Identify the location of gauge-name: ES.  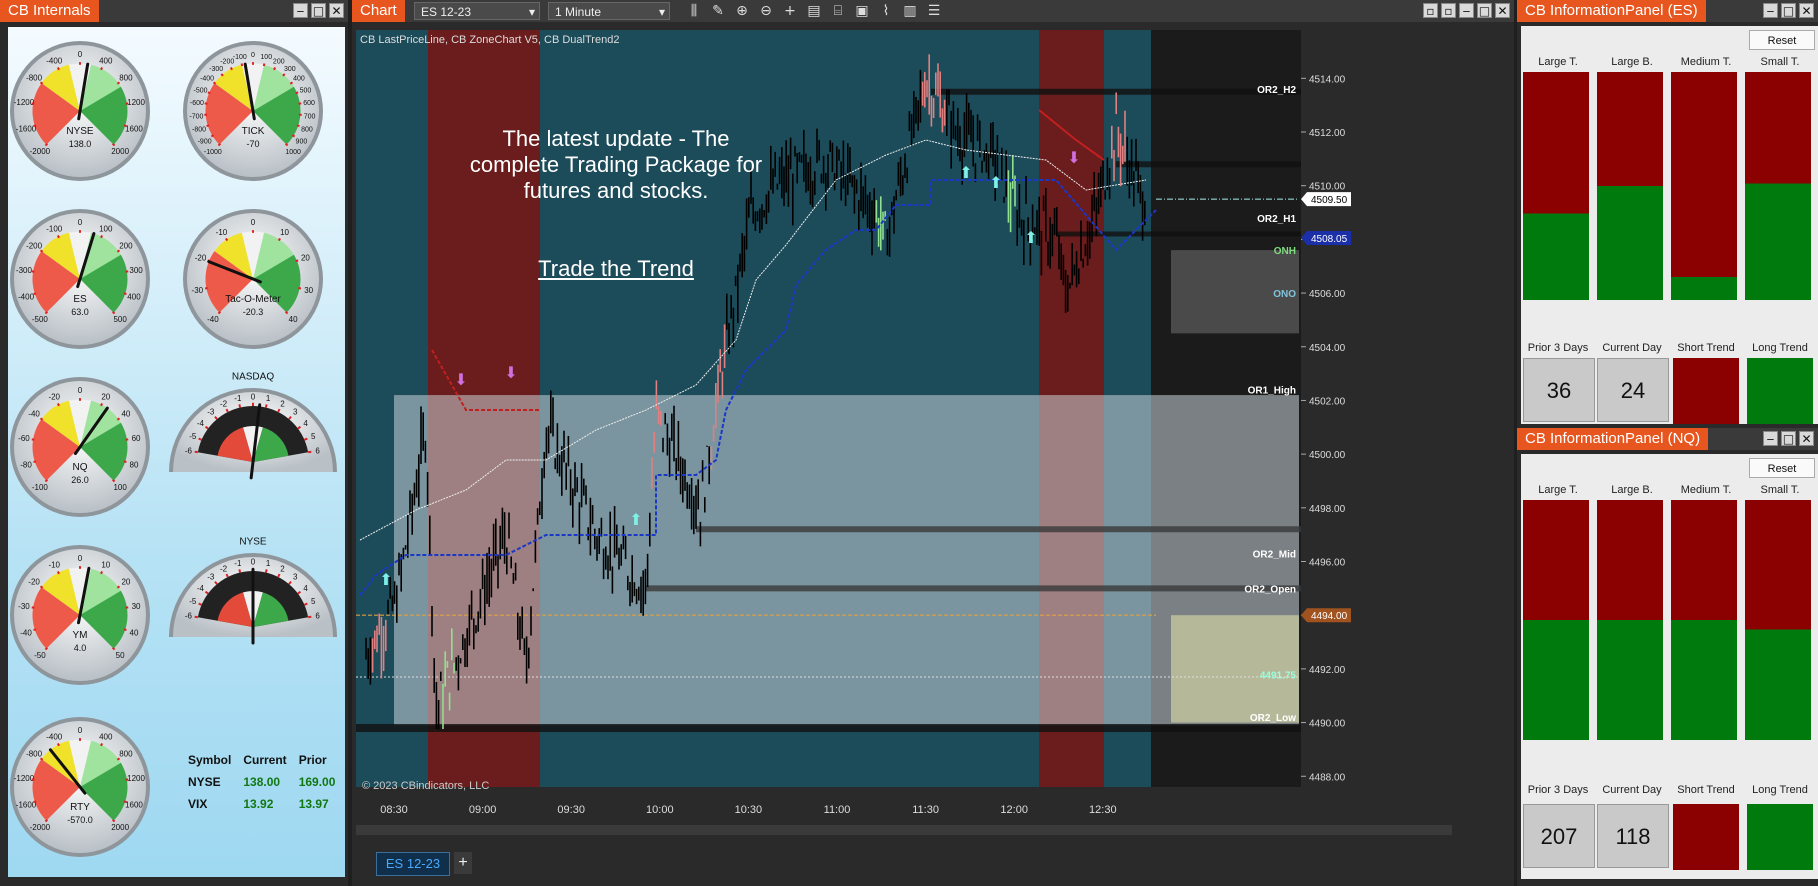
(80, 299).